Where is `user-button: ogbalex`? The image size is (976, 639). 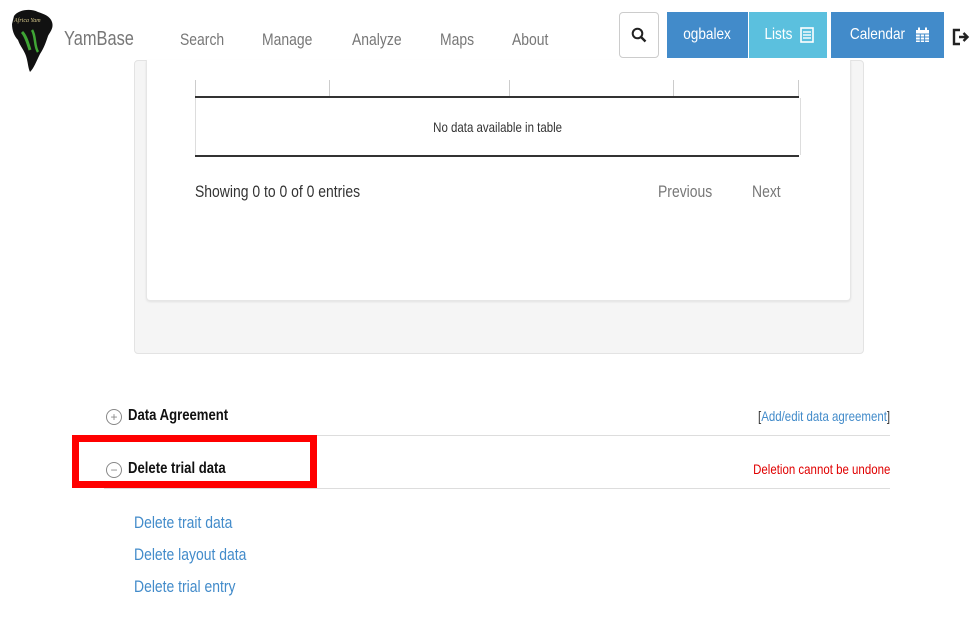 user-button: ogbalex is located at coordinates (707, 35).